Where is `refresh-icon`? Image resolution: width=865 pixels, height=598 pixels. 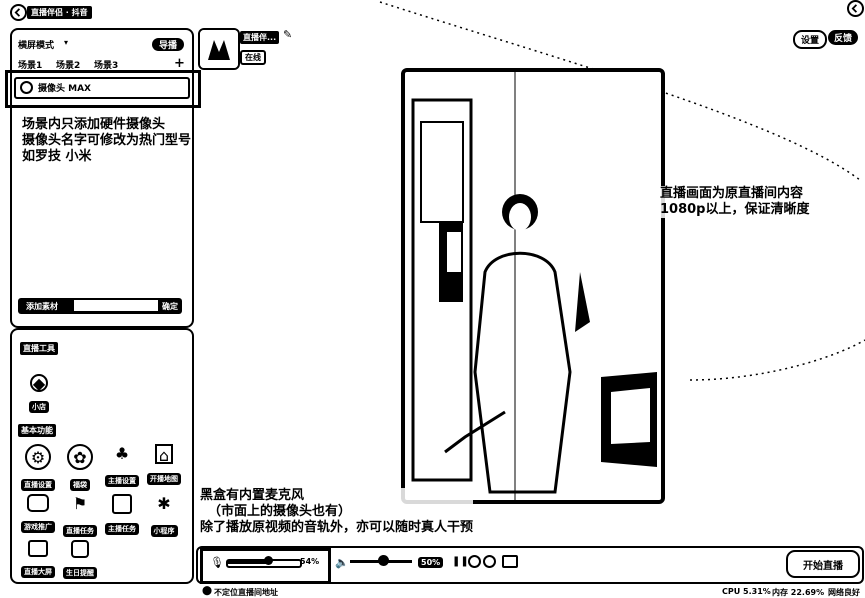
refresh-icon is located at coordinates (474, 561).